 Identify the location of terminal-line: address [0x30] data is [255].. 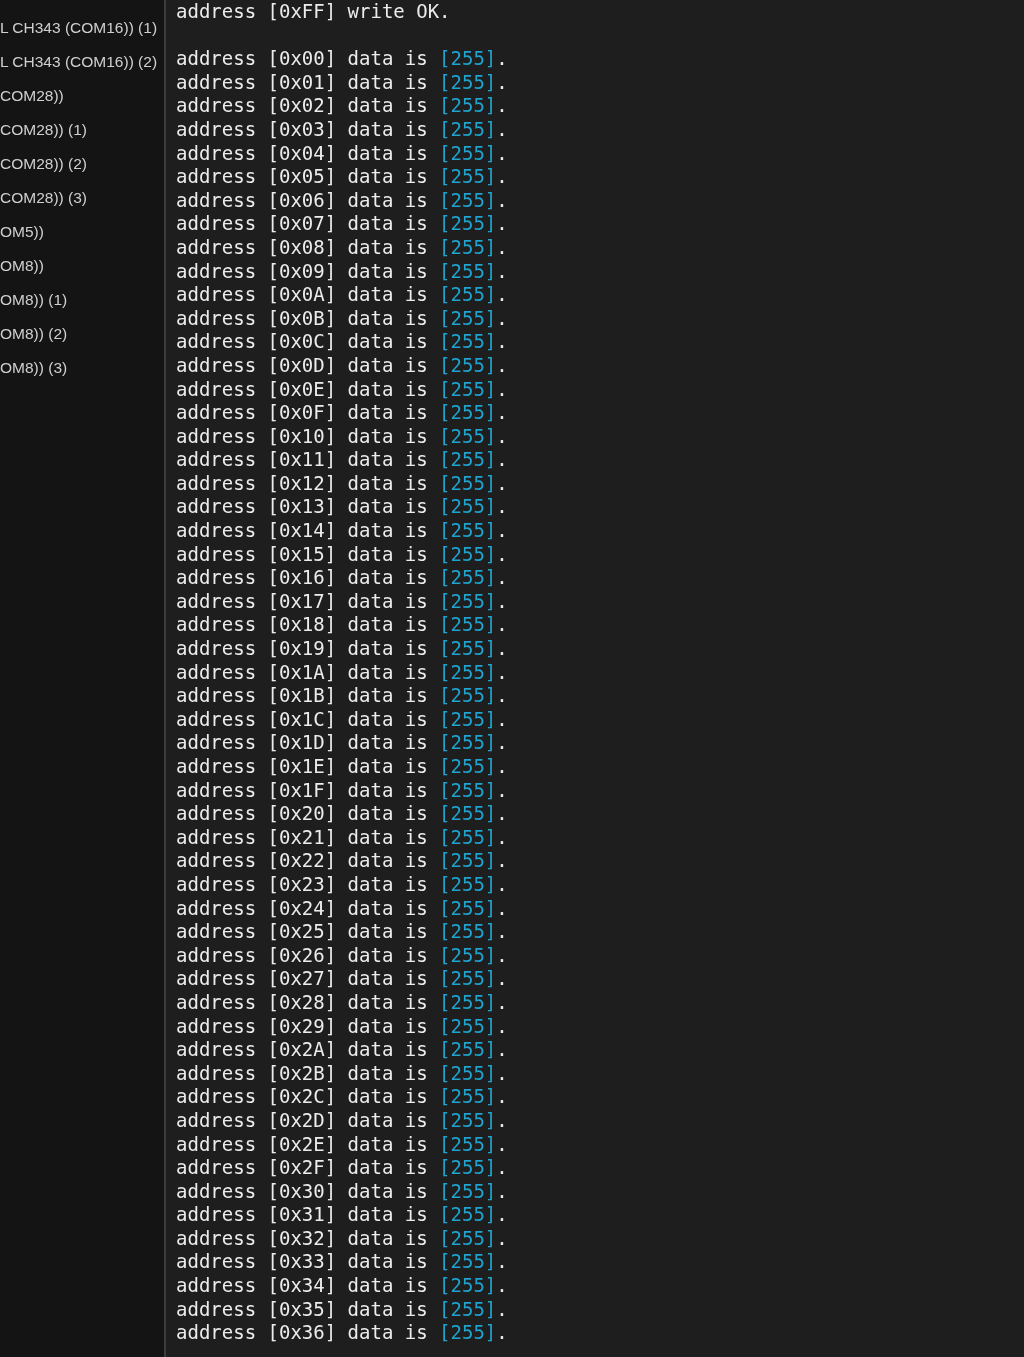
(342, 1191).